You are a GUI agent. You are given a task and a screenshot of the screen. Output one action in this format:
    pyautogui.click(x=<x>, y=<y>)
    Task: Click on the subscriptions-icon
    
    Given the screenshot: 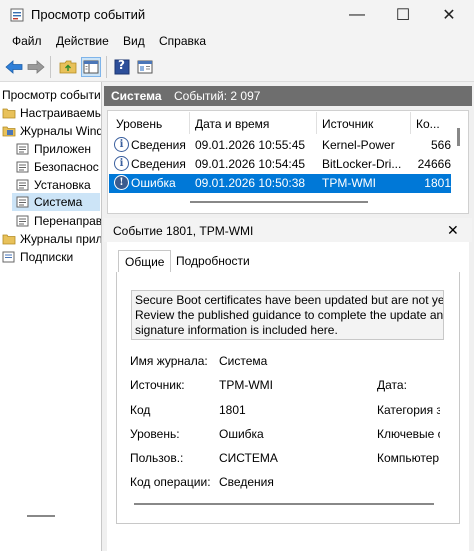 What is the action you would take?
    pyautogui.click(x=8, y=257)
    